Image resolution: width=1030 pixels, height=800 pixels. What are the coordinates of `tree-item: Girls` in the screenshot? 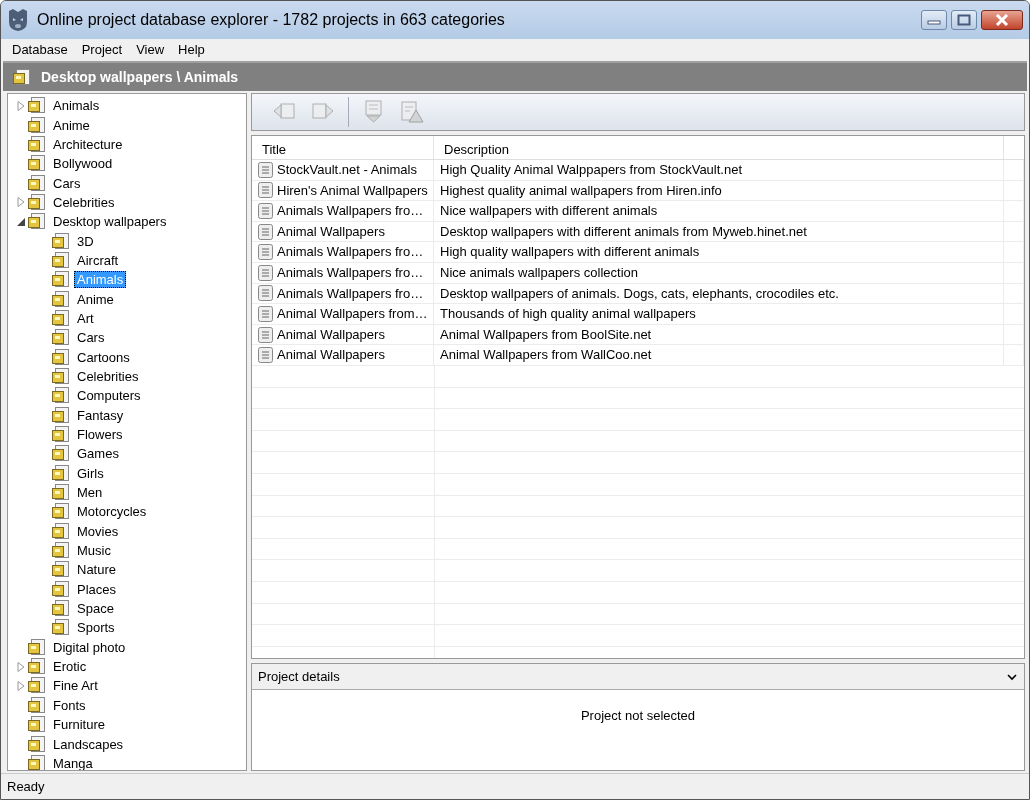 It's located at (90, 473).